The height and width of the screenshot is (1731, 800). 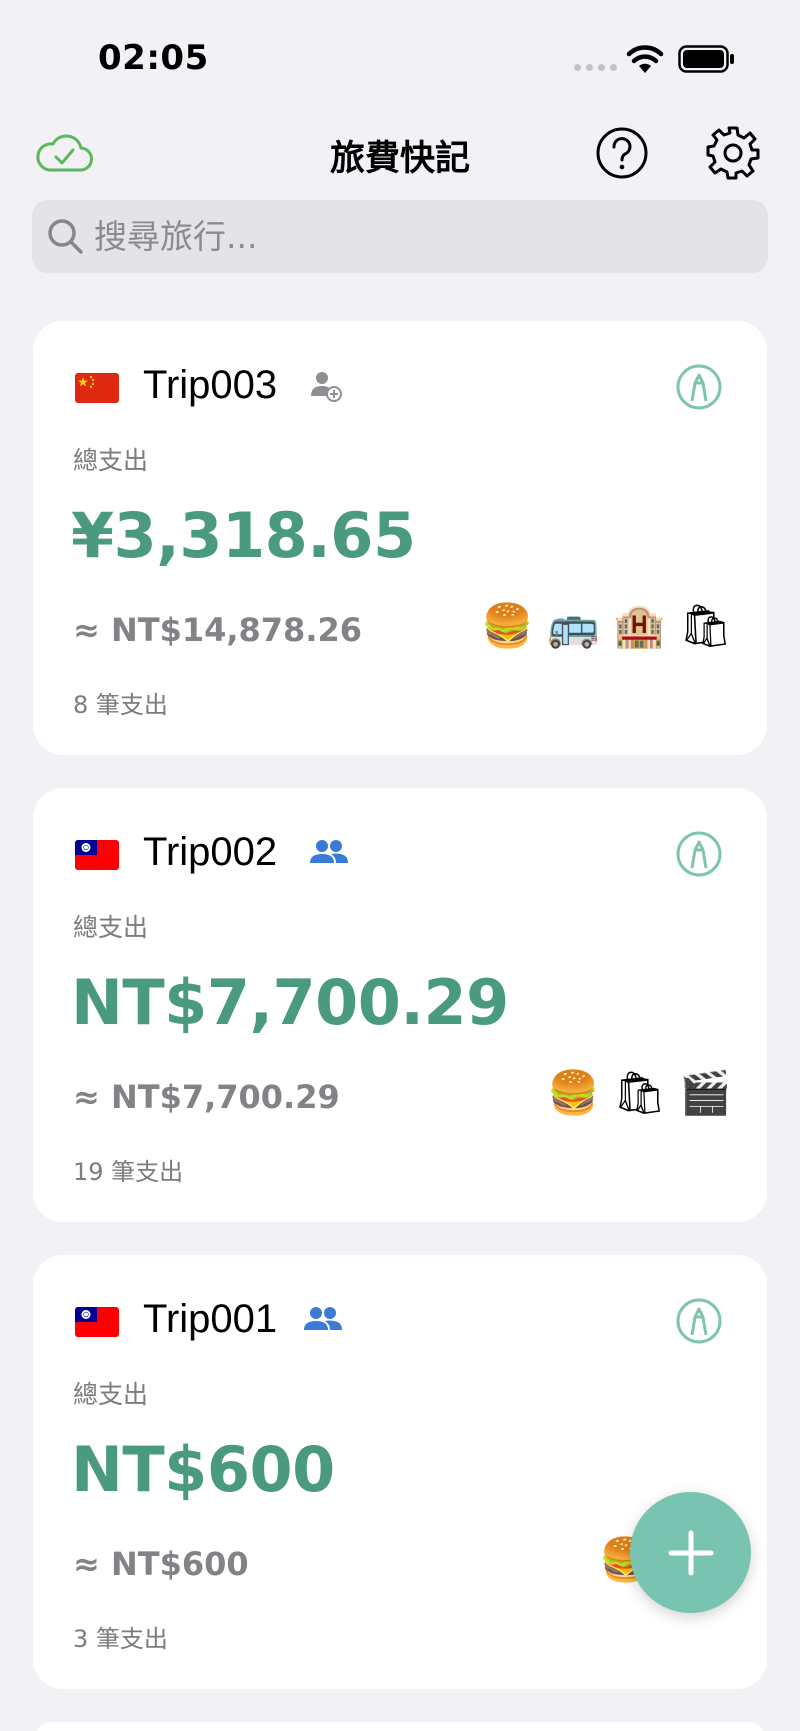 I want to click on search-bar, so click(x=400, y=236).